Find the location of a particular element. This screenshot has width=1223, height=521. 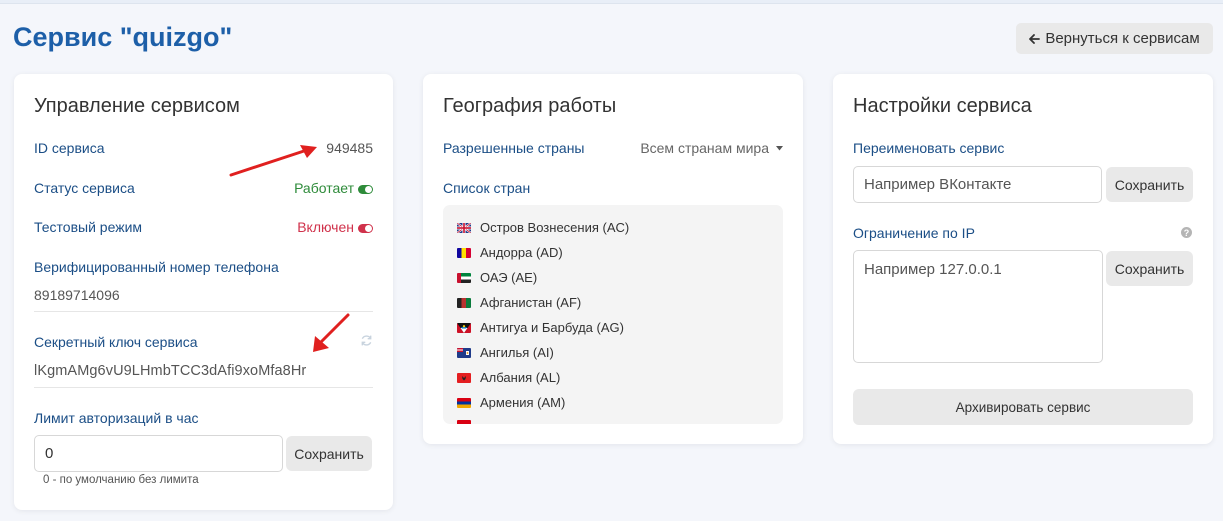

auth-limit-hint: 0 - по умолчанию без лимита is located at coordinates (121, 480).